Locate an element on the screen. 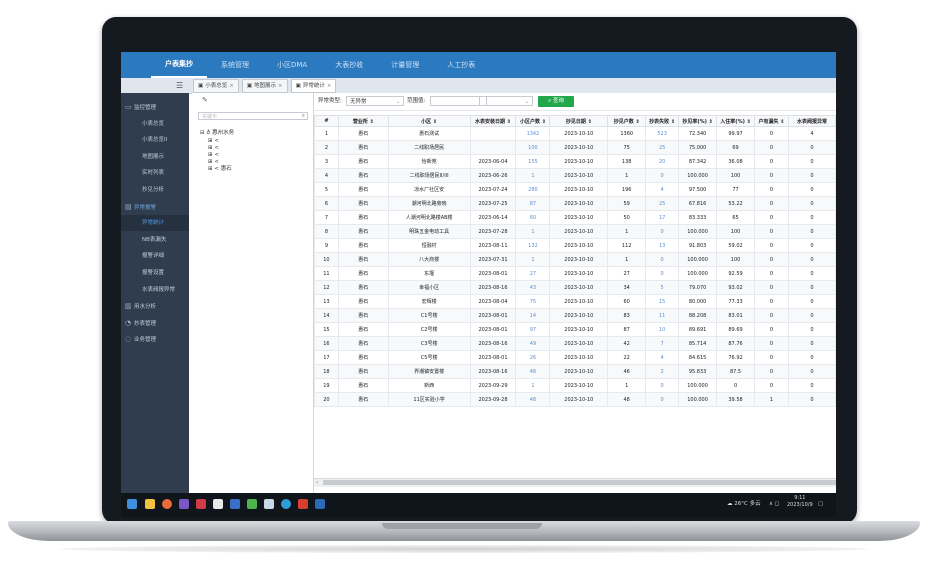  browser-icon is located at coordinates (167, 504).